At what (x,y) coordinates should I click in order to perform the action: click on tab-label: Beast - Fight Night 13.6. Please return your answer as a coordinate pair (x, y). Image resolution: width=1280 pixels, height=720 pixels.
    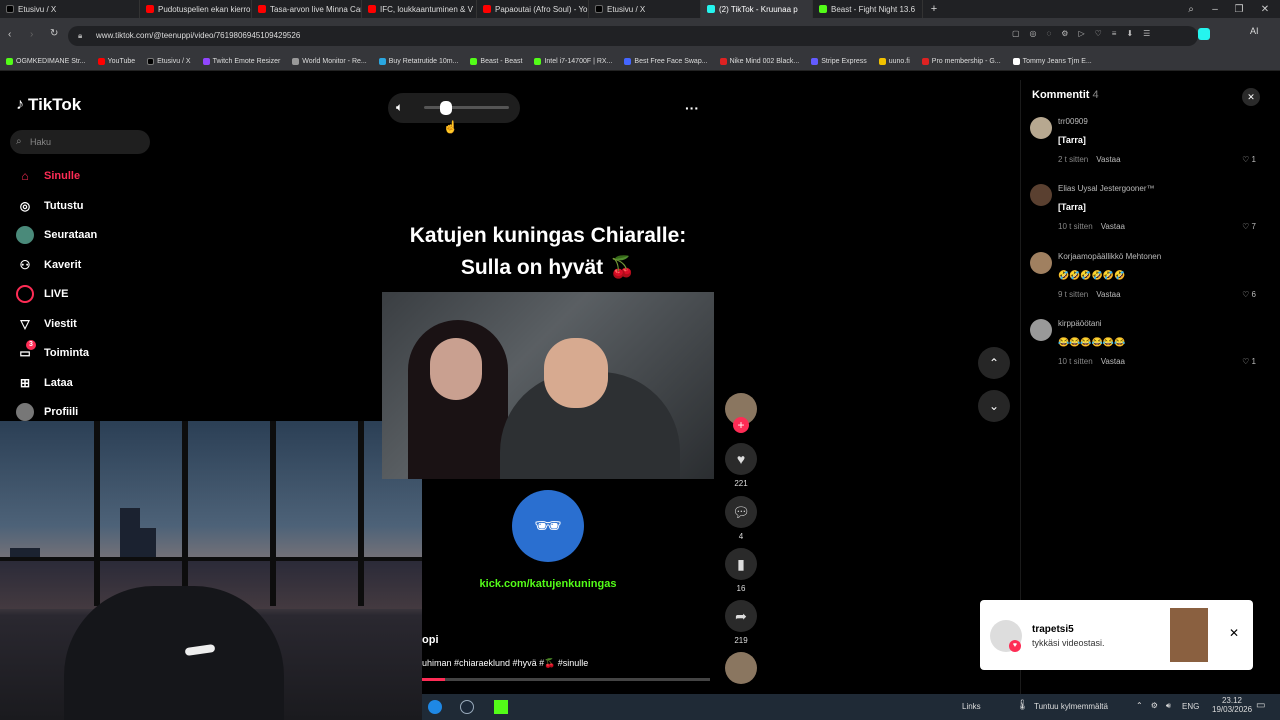
    Looking at the image, I should click on (873, 9).